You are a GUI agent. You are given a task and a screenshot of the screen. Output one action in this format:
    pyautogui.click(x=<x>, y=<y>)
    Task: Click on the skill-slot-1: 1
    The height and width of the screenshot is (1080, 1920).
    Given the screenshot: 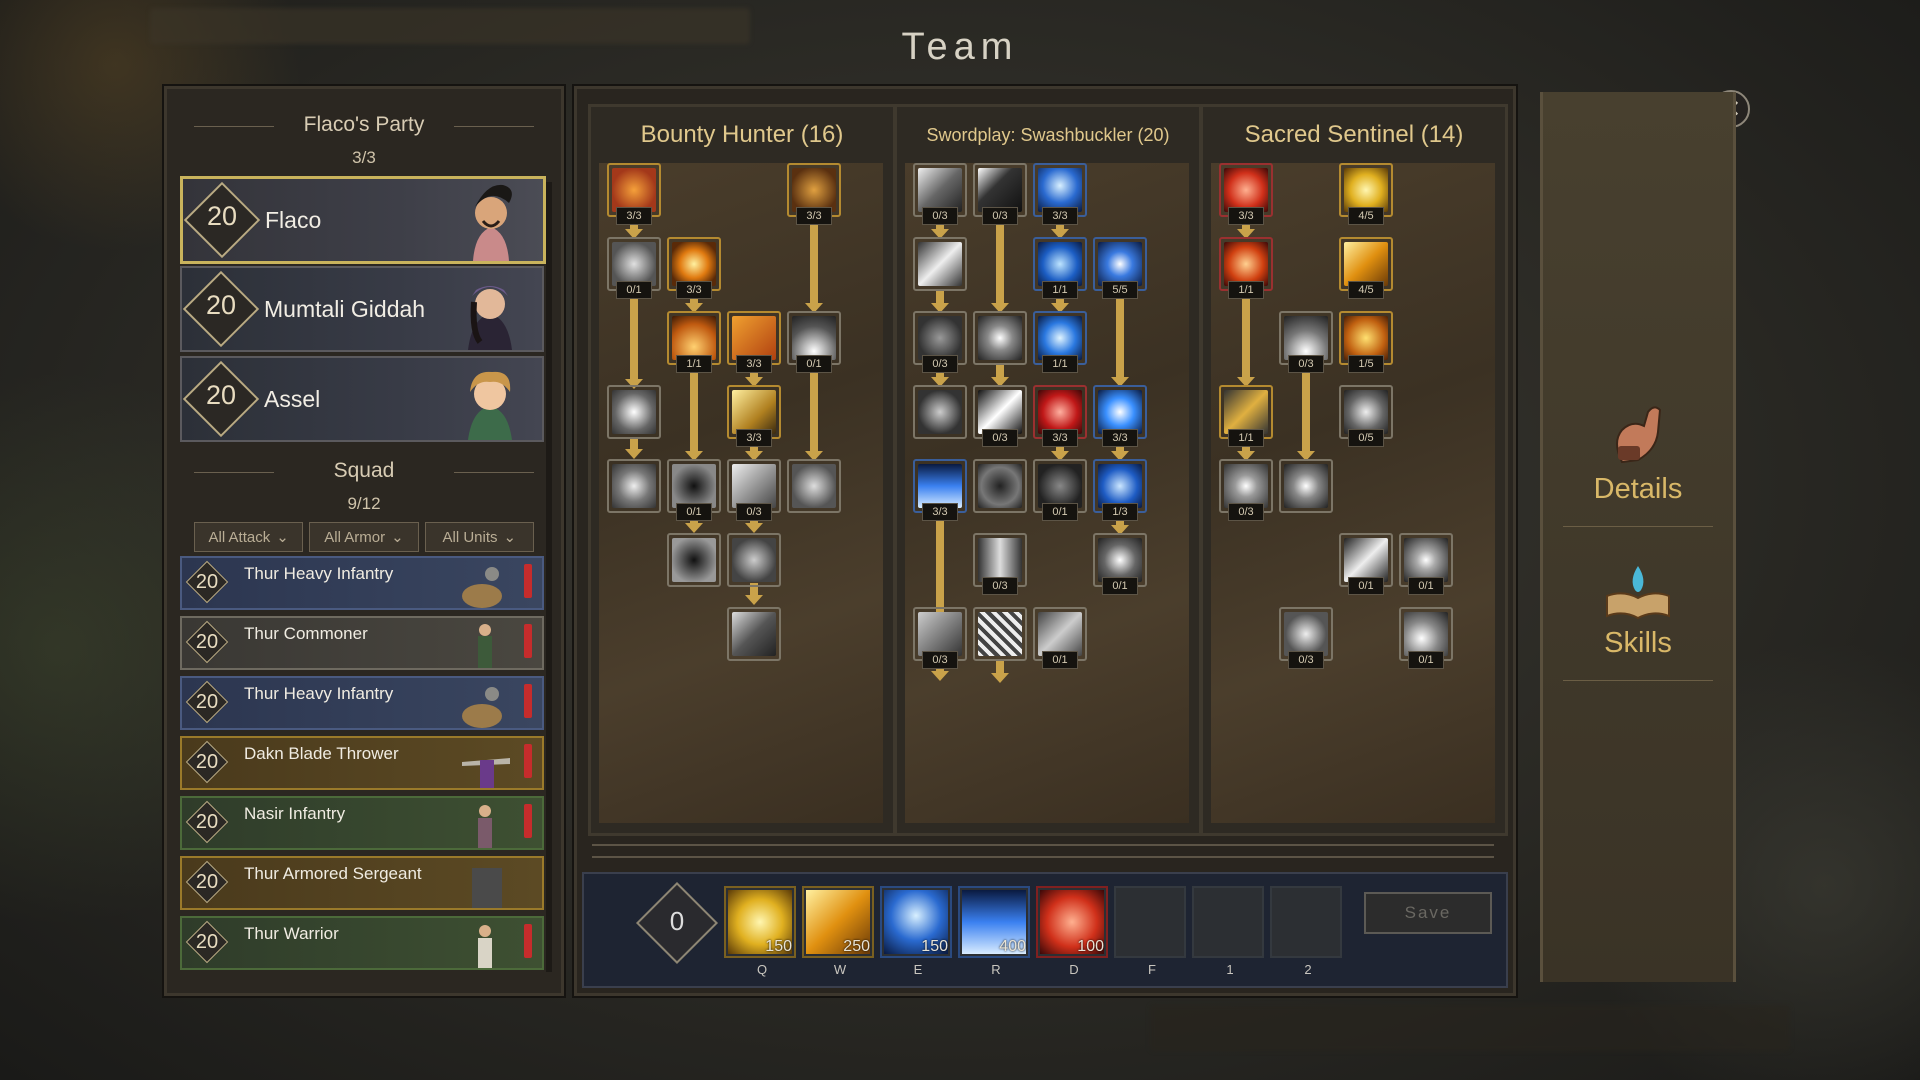 What is the action you would take?
    pyautogui.click(x=1228, y=931)
    